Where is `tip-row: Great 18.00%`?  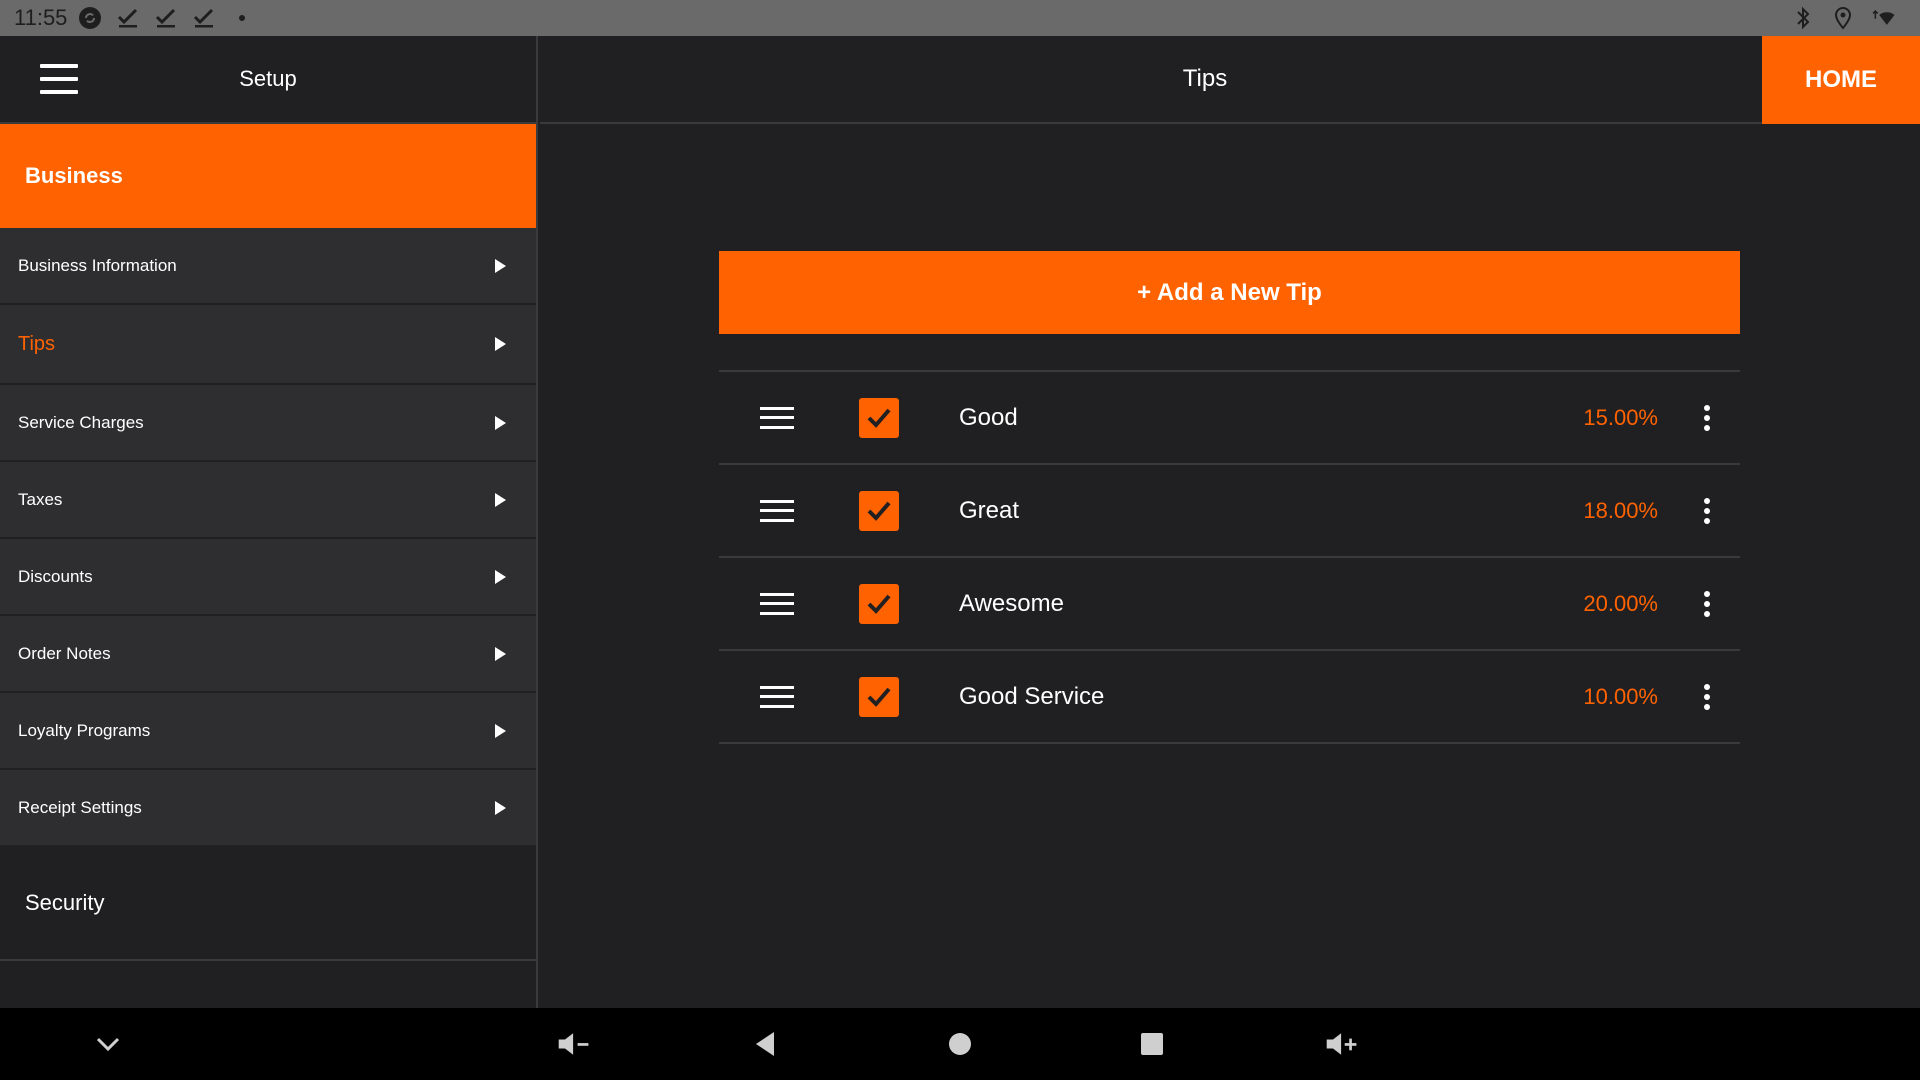
tip-row: Great 18.00% is located at coordinates (1229, 511).